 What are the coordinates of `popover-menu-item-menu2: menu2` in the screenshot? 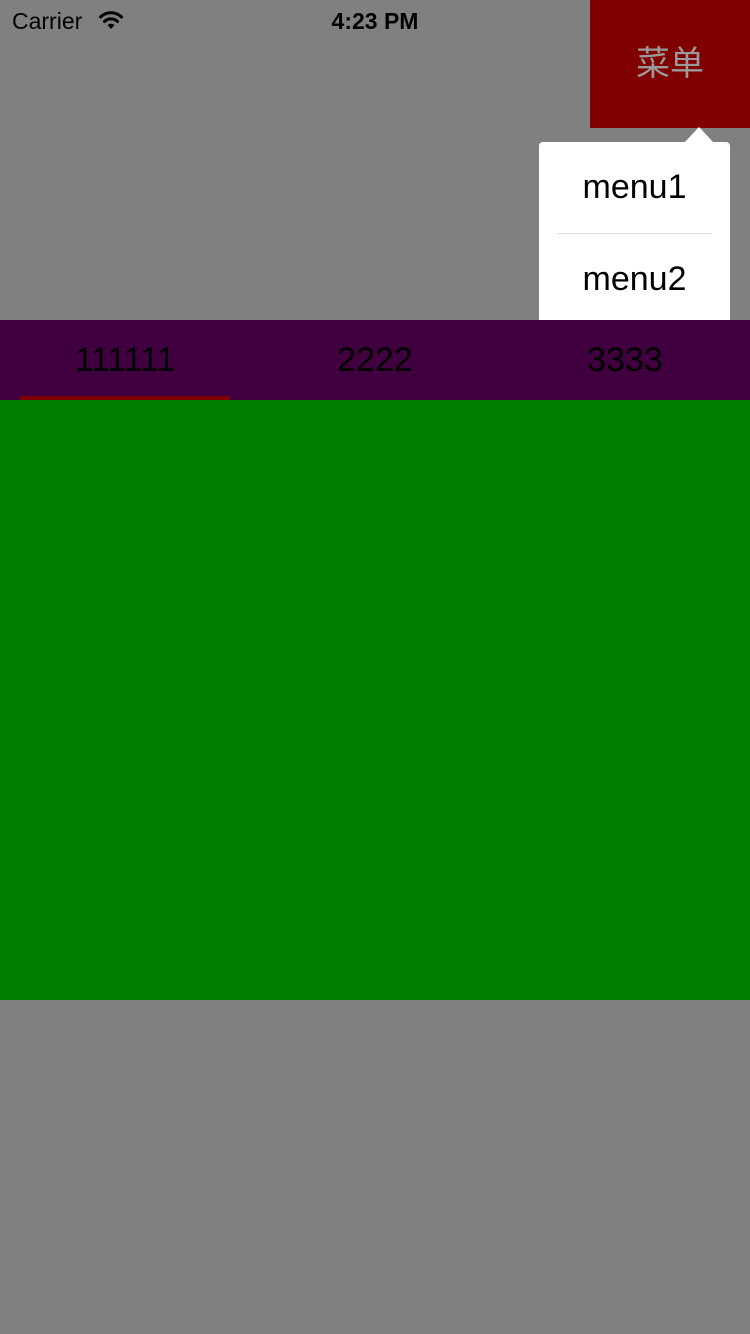 It's located at (634, 279).